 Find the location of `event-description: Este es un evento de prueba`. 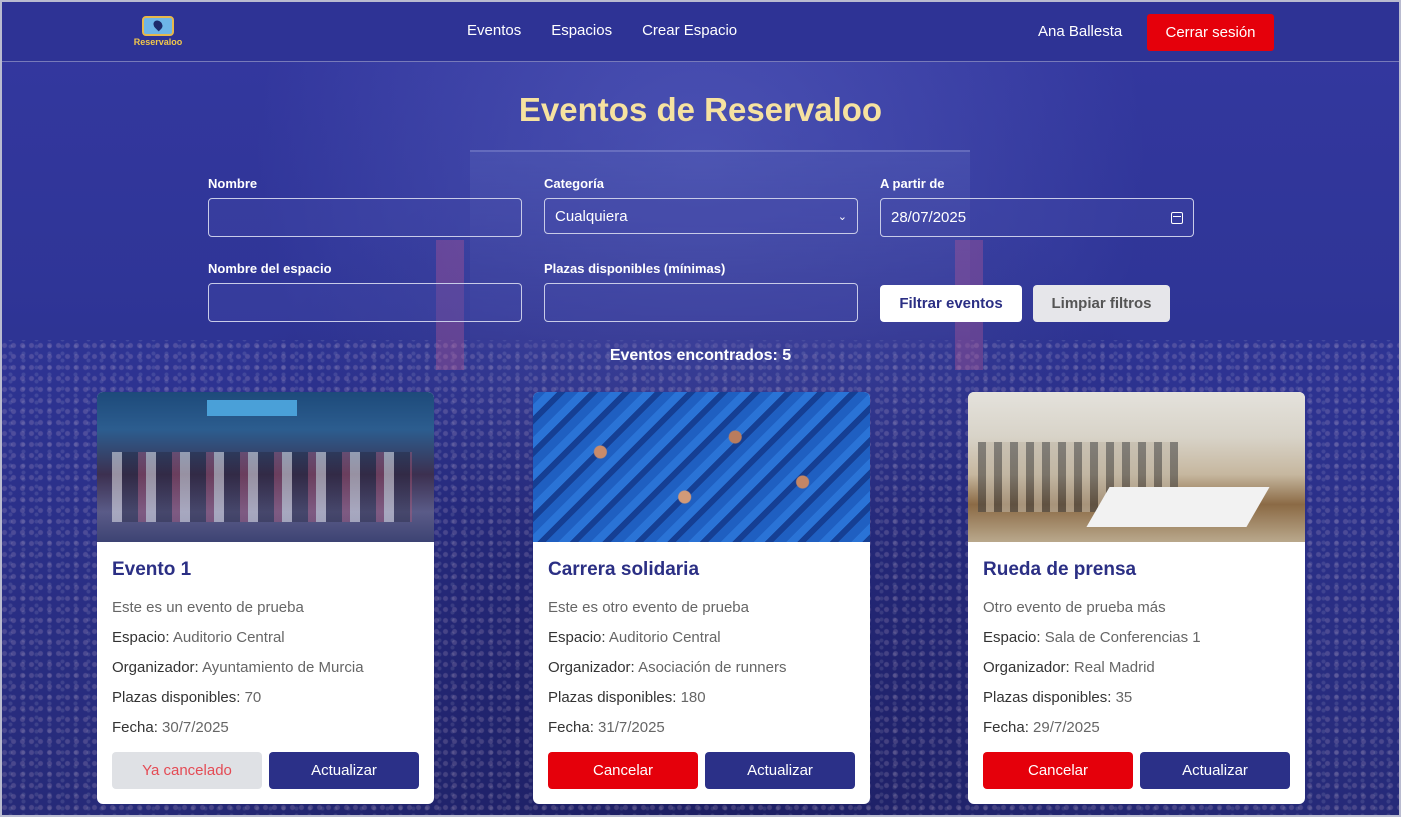

event-description: Este es un evento de prueba is located at coordinates (208, 607).